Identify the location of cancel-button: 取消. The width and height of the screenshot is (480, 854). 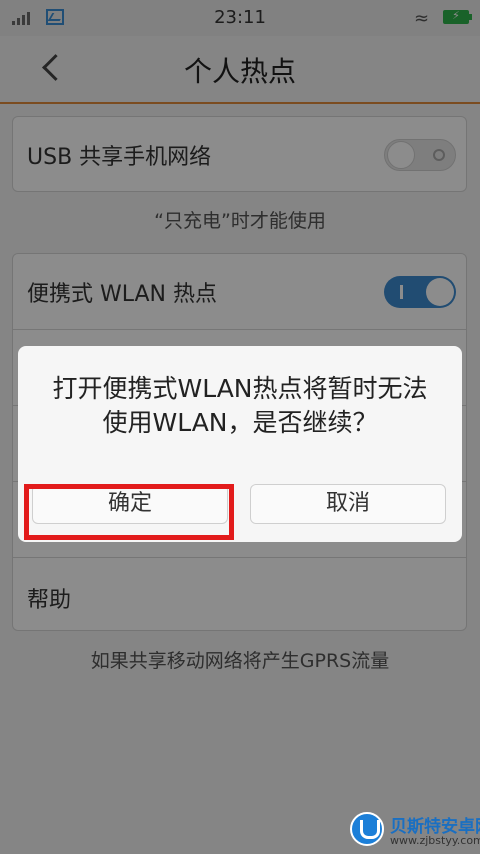
(348, 504).